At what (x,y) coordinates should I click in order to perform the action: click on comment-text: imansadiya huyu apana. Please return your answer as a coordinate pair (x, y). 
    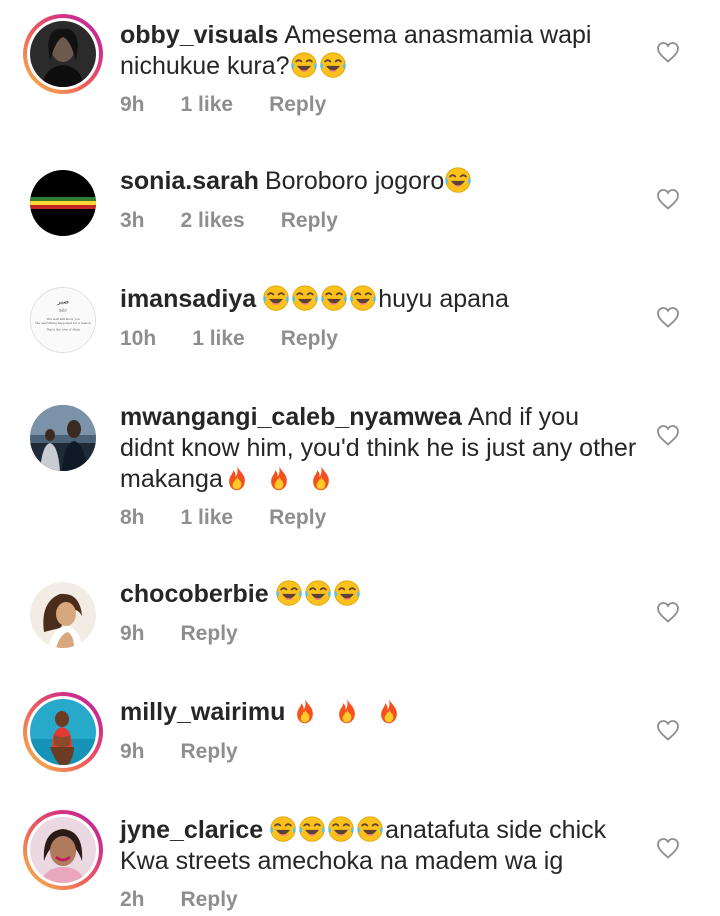
    Looking at the image, I should click on (380, 299).